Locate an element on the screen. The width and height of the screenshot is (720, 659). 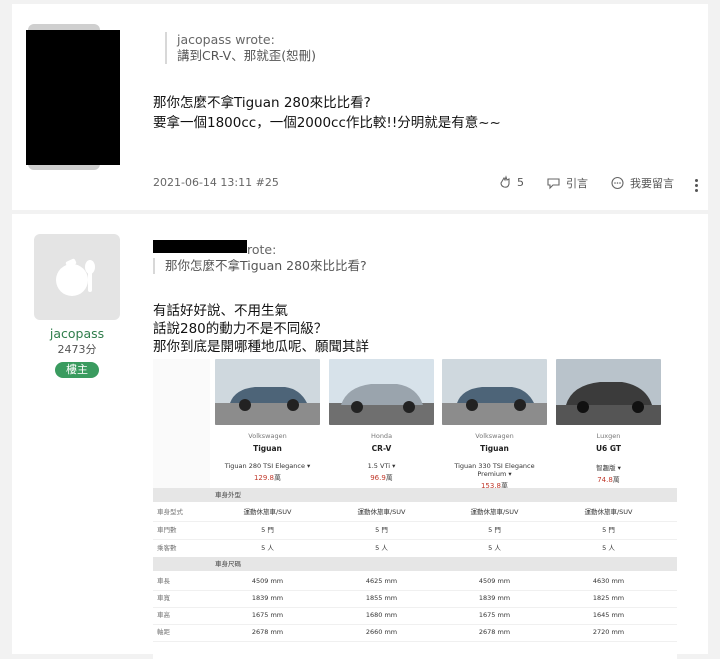
spec-row: 車門數 5 門 5 門 5 門 5 門 is located at coordinates (415, 531).